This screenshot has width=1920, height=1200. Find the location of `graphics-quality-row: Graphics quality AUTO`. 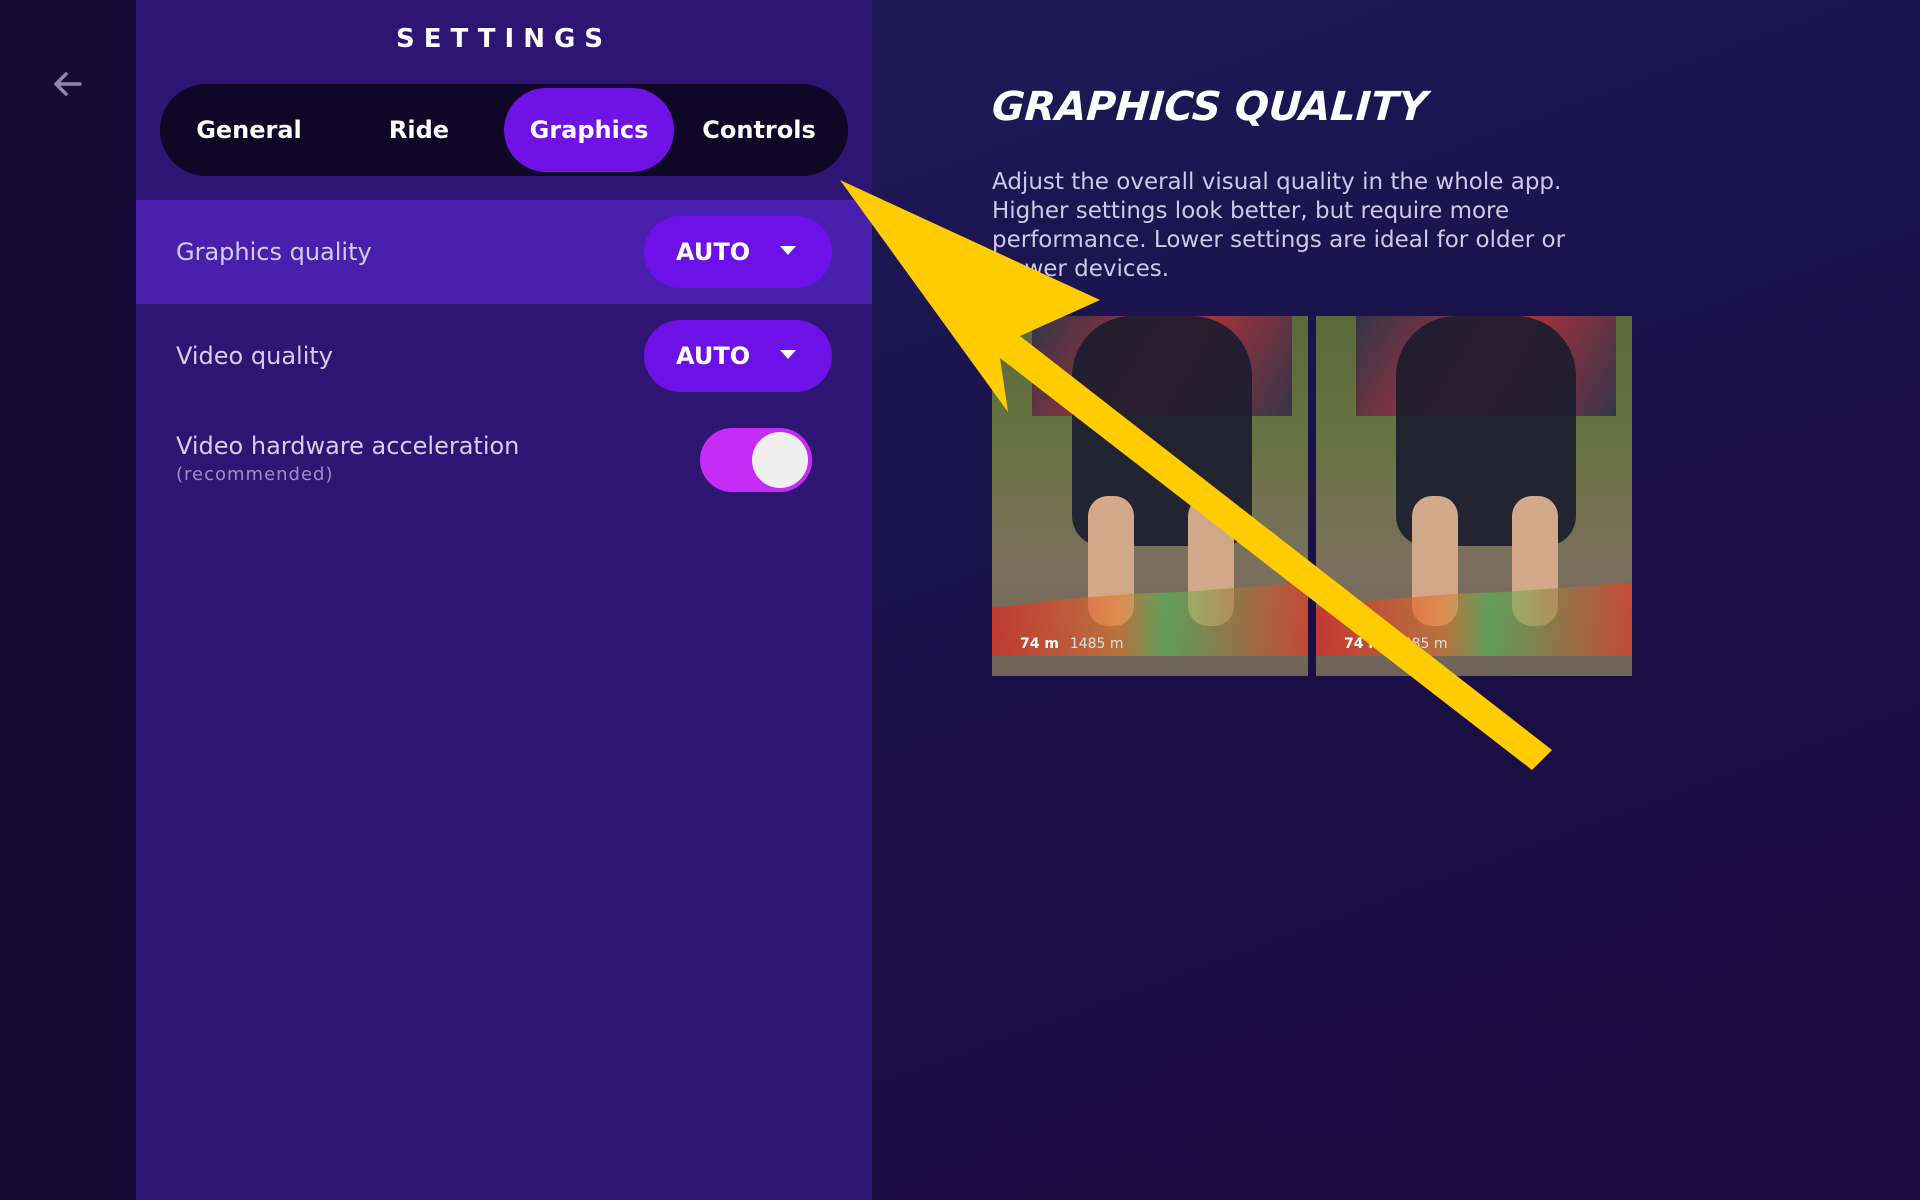

graphics-quality-row: Graphics quality AUTO is located at coordinates (504, 252).